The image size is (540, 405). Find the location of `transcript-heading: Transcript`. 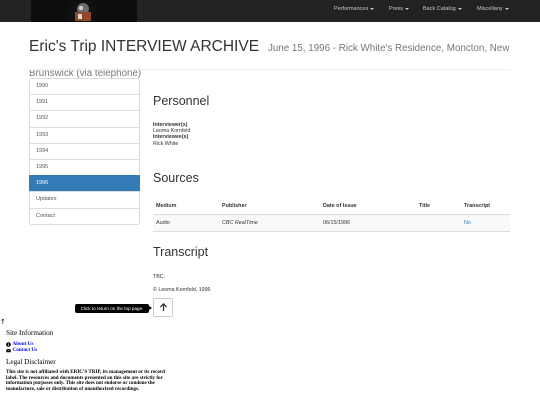

transcript-heading: Transcript is located at coordinates (181, 252).